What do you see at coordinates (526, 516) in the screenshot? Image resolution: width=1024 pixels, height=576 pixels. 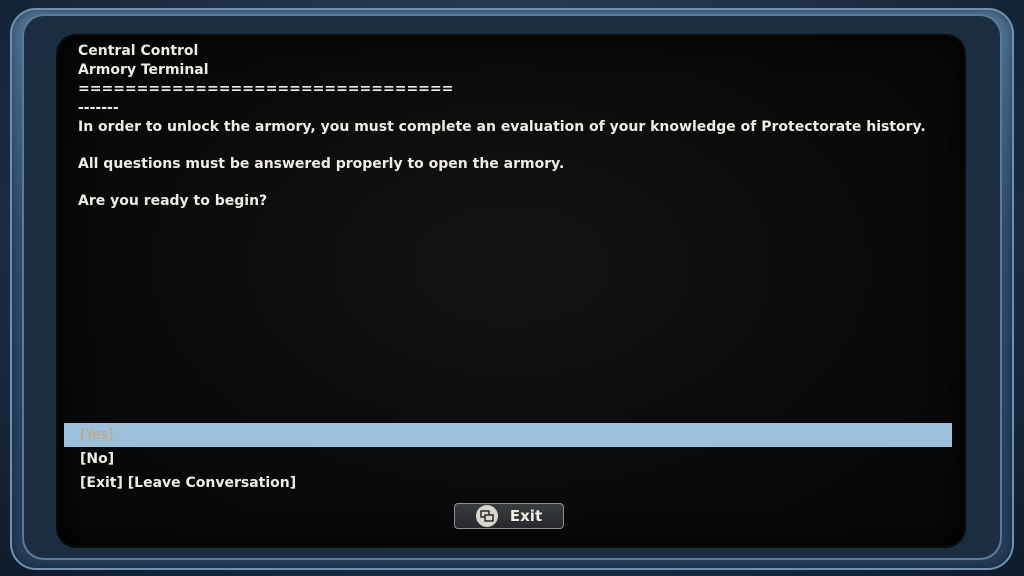 I see `exit-button-label: Exit` at bounding box center [526, 516].